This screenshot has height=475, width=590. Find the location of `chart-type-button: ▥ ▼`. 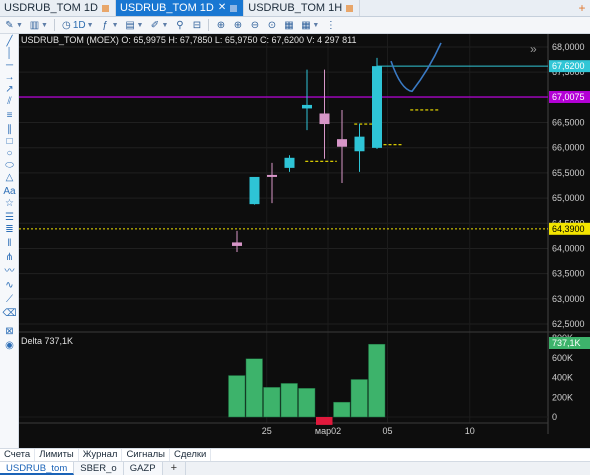

chart-type-button: ▥ ▼ is located at coordinates (38, 25).